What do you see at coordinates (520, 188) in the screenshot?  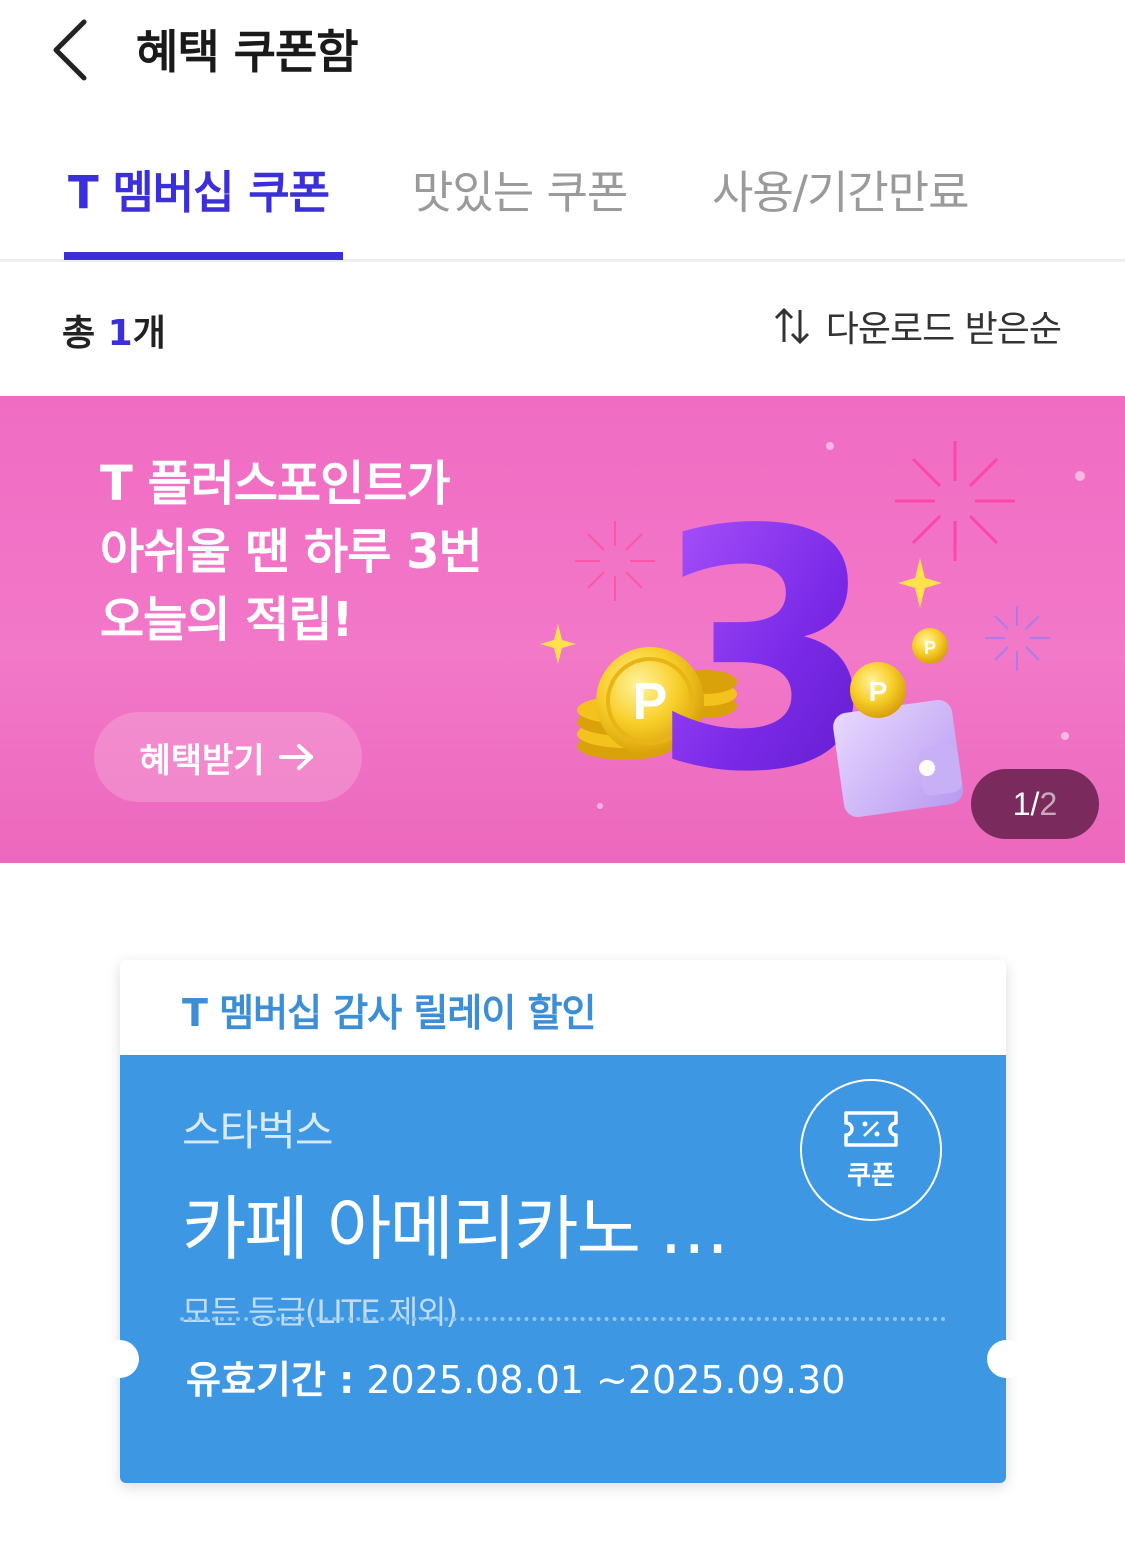 I see `tab-tasty-coupon: 맛있는 쿠폰` at bounding box center [520, 188].